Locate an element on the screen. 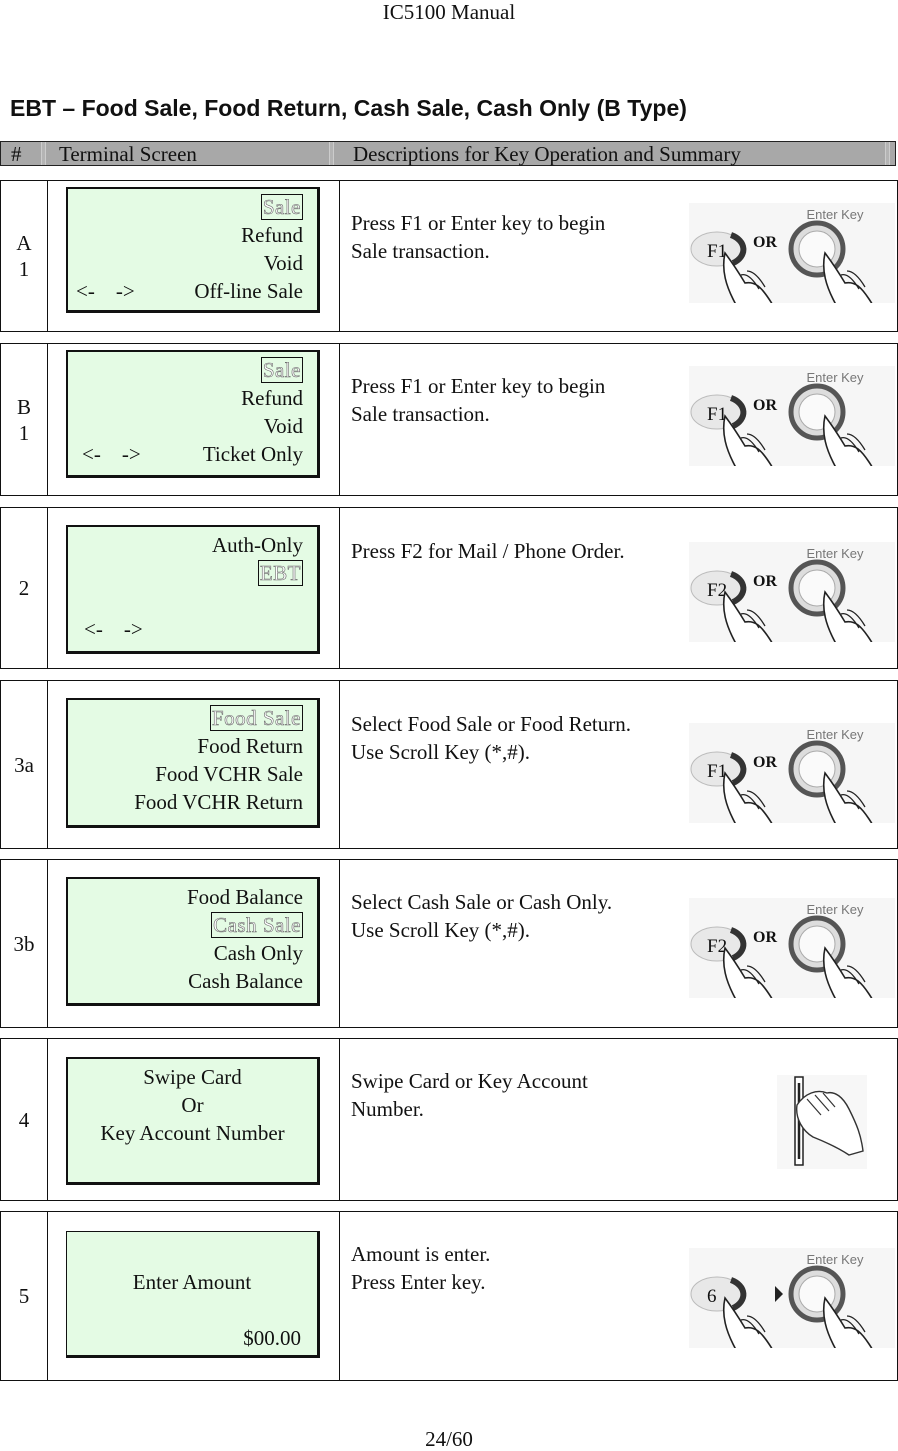  menu-item: Off-line Sale is located at coordinates (248, 291).